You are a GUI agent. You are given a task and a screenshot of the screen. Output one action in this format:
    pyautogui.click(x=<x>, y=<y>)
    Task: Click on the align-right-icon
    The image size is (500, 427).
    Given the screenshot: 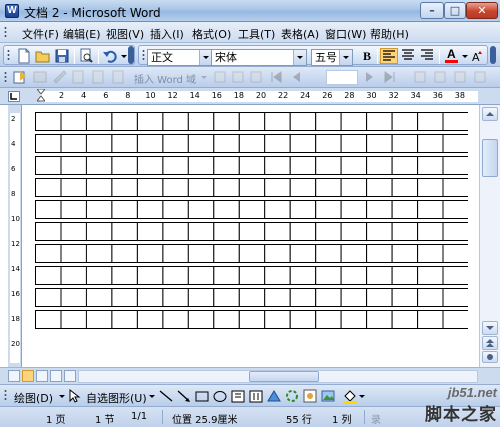 What is the action you would take?
    pyautogui.click(x=428, y=56)
    